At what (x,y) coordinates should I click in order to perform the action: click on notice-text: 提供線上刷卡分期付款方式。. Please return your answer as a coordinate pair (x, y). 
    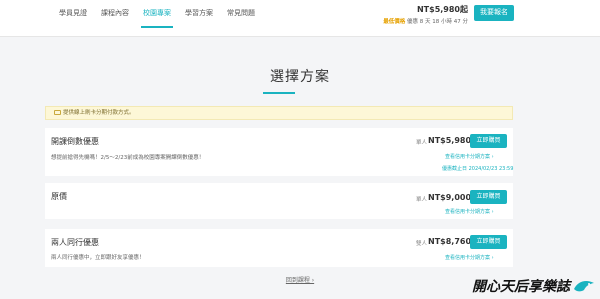
    Looking at the image, I should click on (99, 113).